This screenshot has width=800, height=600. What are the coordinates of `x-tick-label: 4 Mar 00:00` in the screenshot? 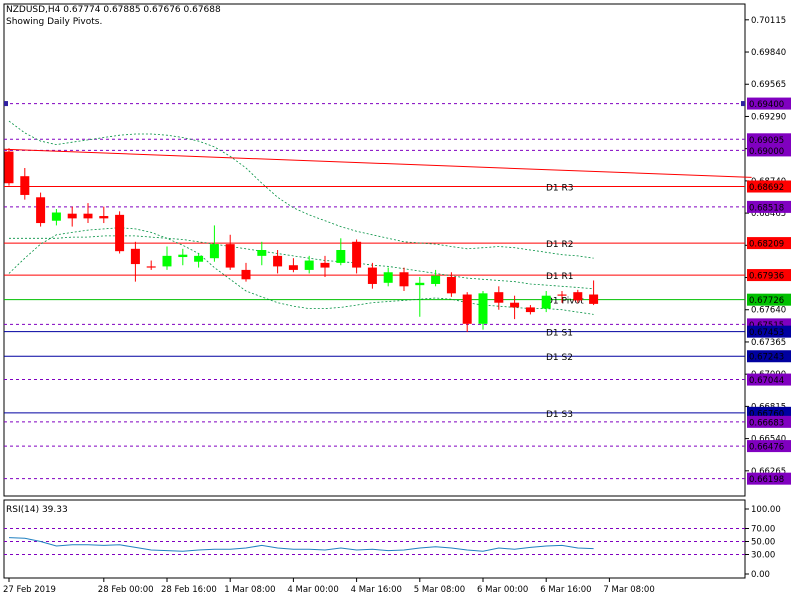 It's located at (312, 590).